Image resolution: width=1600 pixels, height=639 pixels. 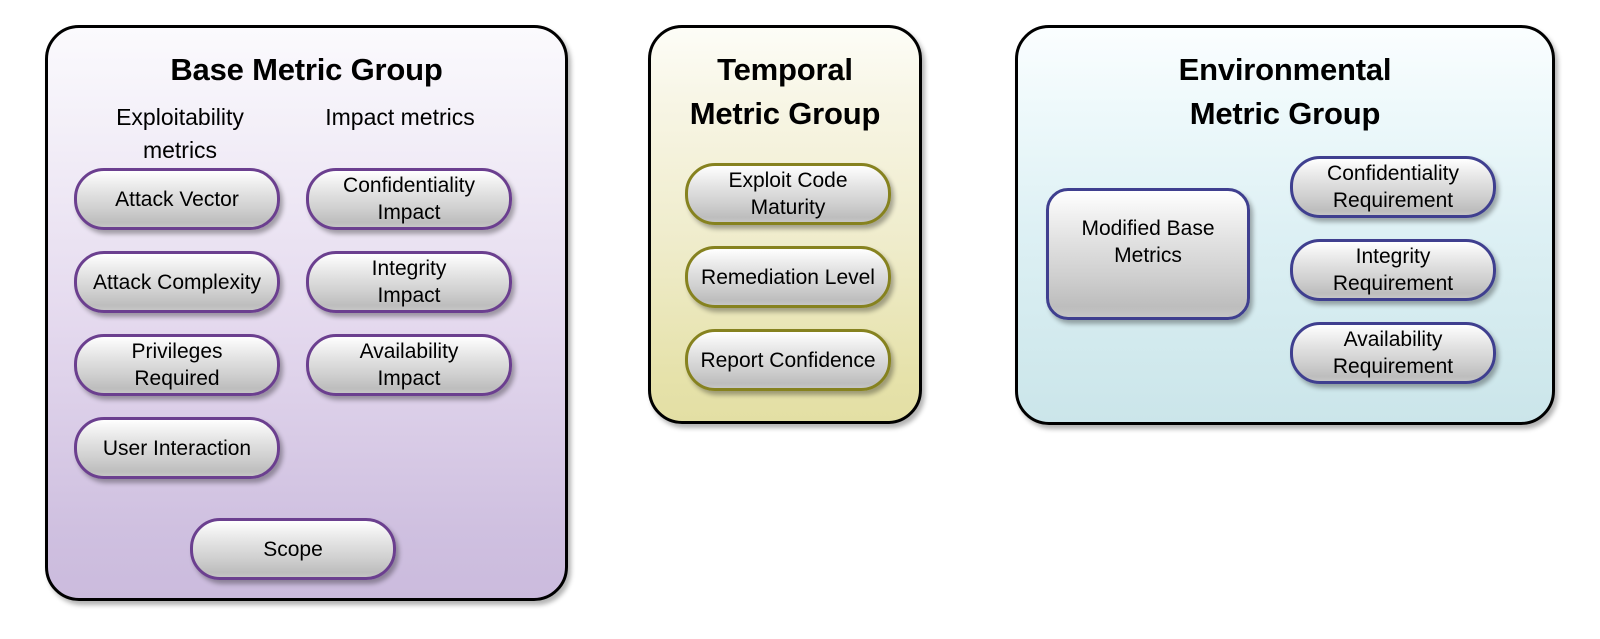 I want to click on metric-label: User Interaction, so click(x=177, y=448).